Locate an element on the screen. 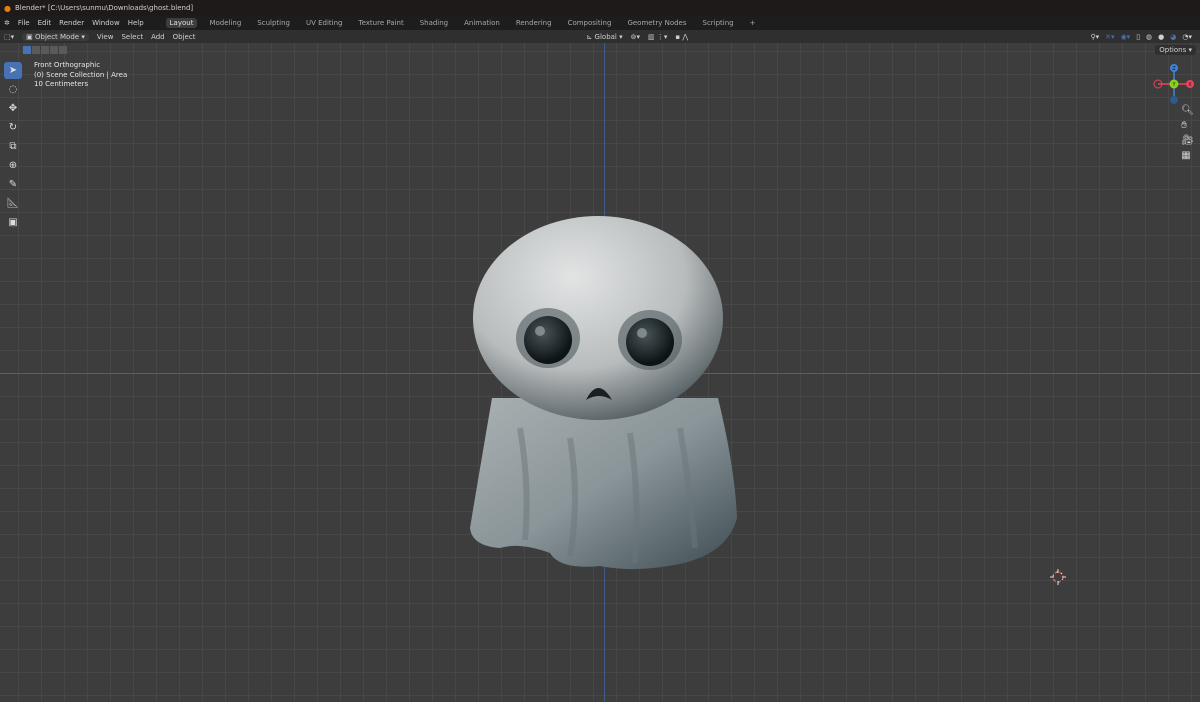  orientation-icon: ⊾ is located at coordinates (590, 36).